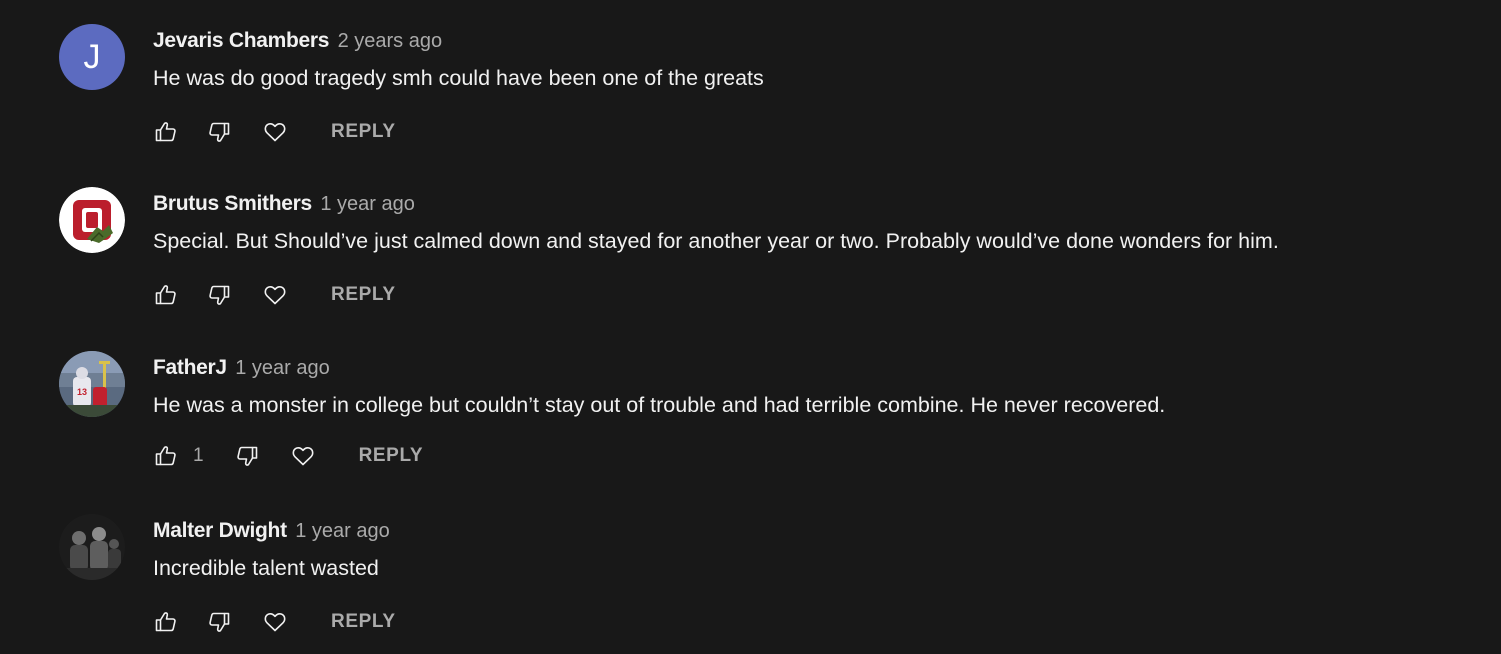  I want to click on comment-header: Malter Dwight 1 year ago, so click(271, 532).